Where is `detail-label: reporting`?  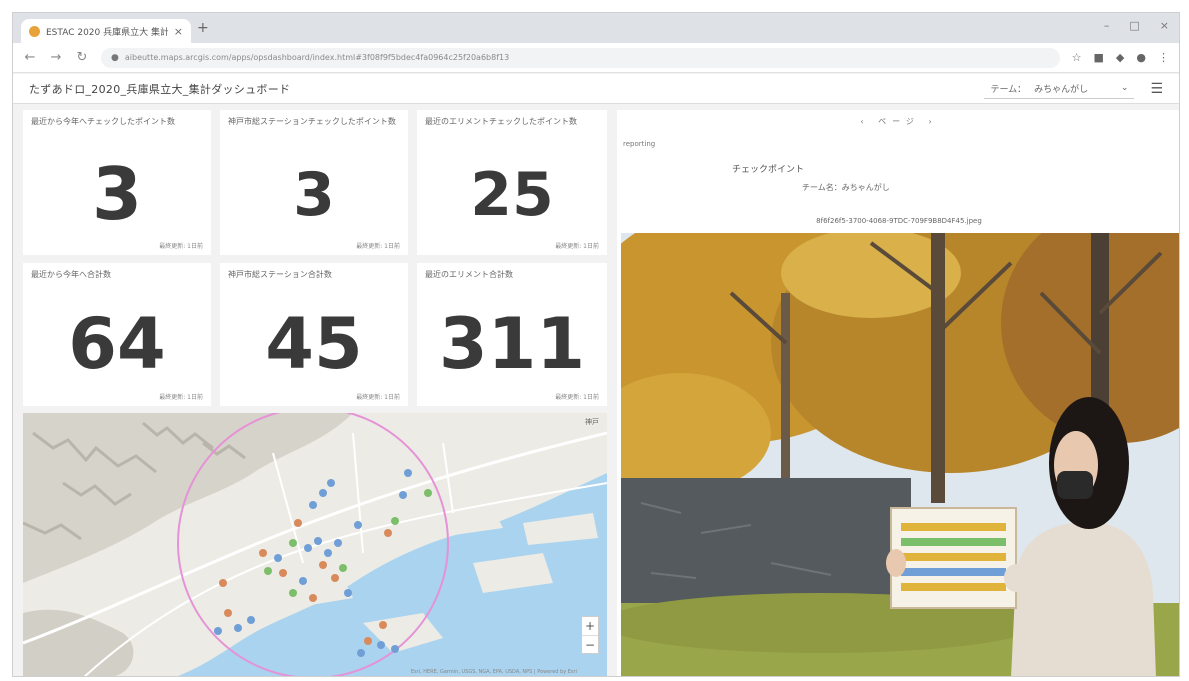 detail-label: reporting is located at coordinates (639, 144).